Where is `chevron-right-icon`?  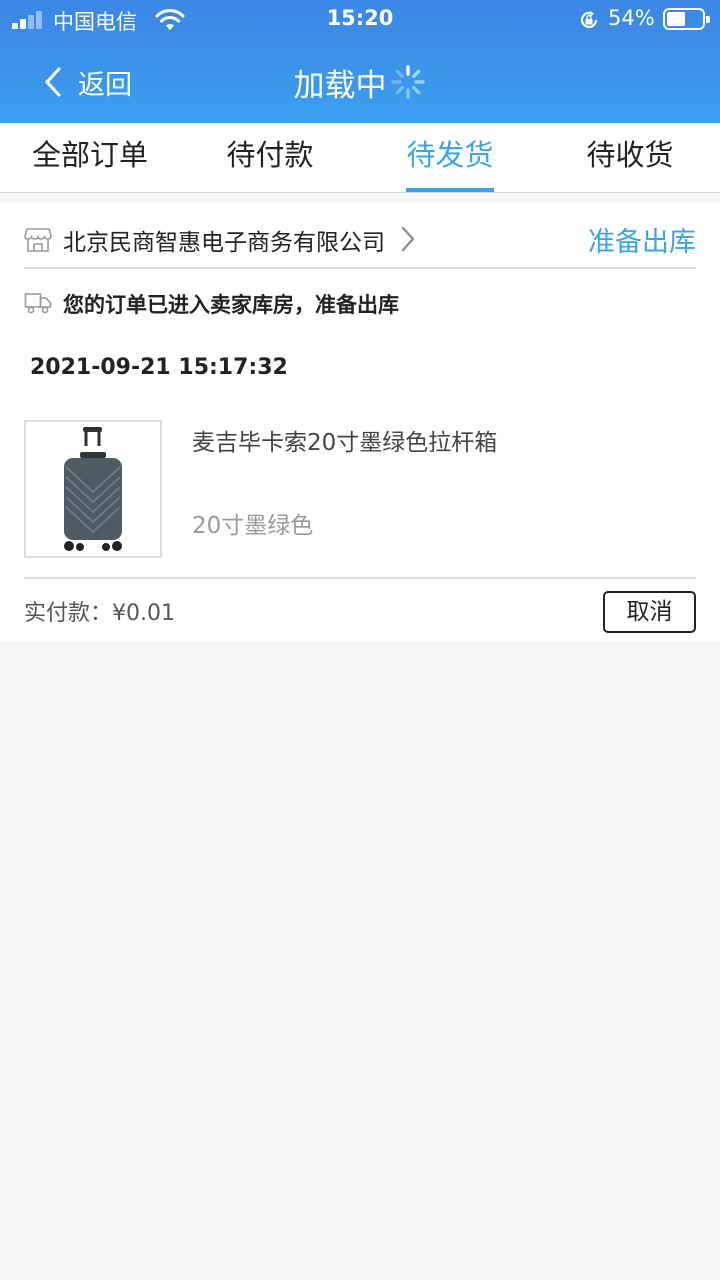
chevron-right-icon is located at coordinates (408, 239).